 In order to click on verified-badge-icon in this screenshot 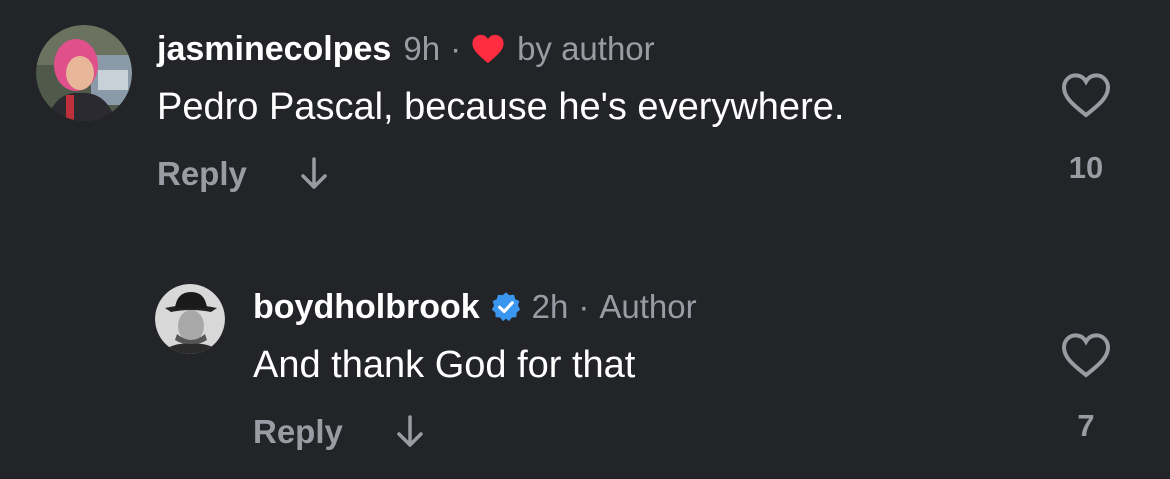, I will do `click(506, 307)`.